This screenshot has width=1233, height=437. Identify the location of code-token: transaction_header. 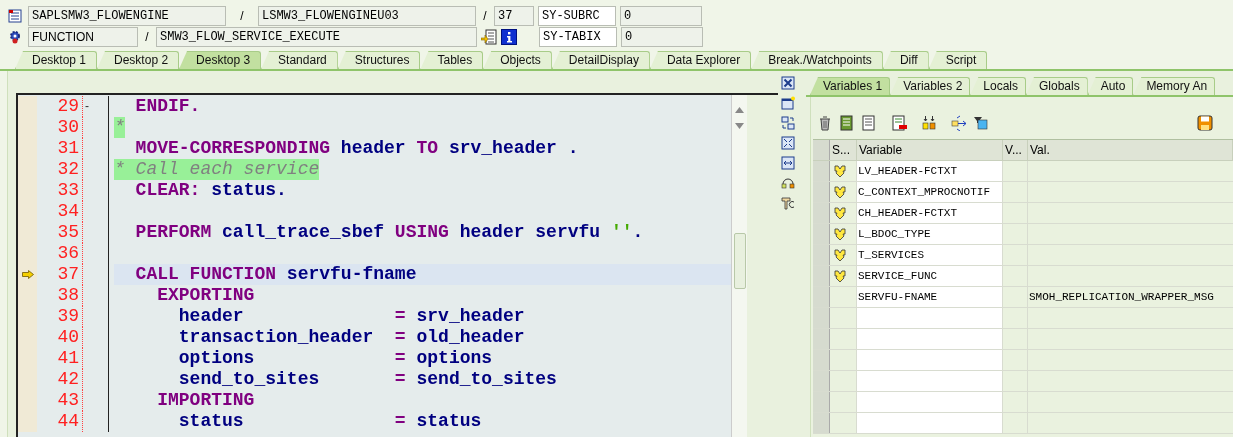
(276, 337).